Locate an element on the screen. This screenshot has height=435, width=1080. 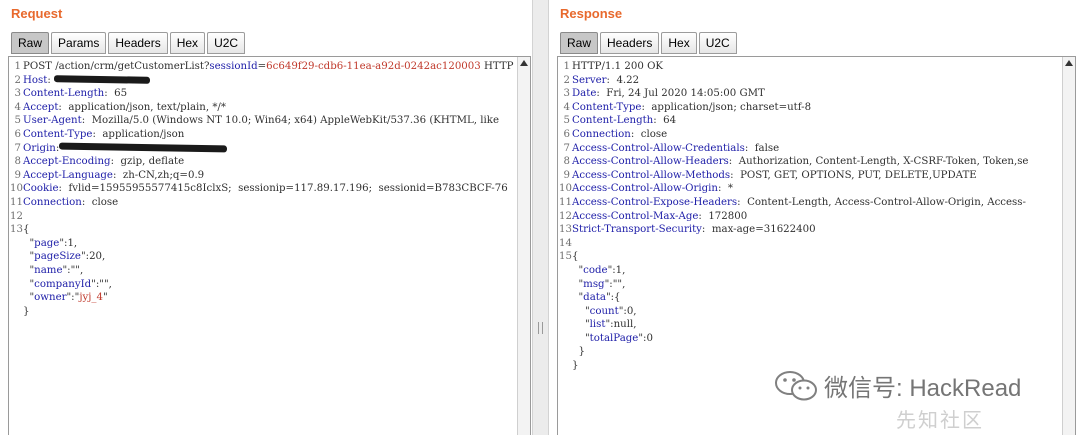
field-value: : 64 is located at coordinates (665, 121).